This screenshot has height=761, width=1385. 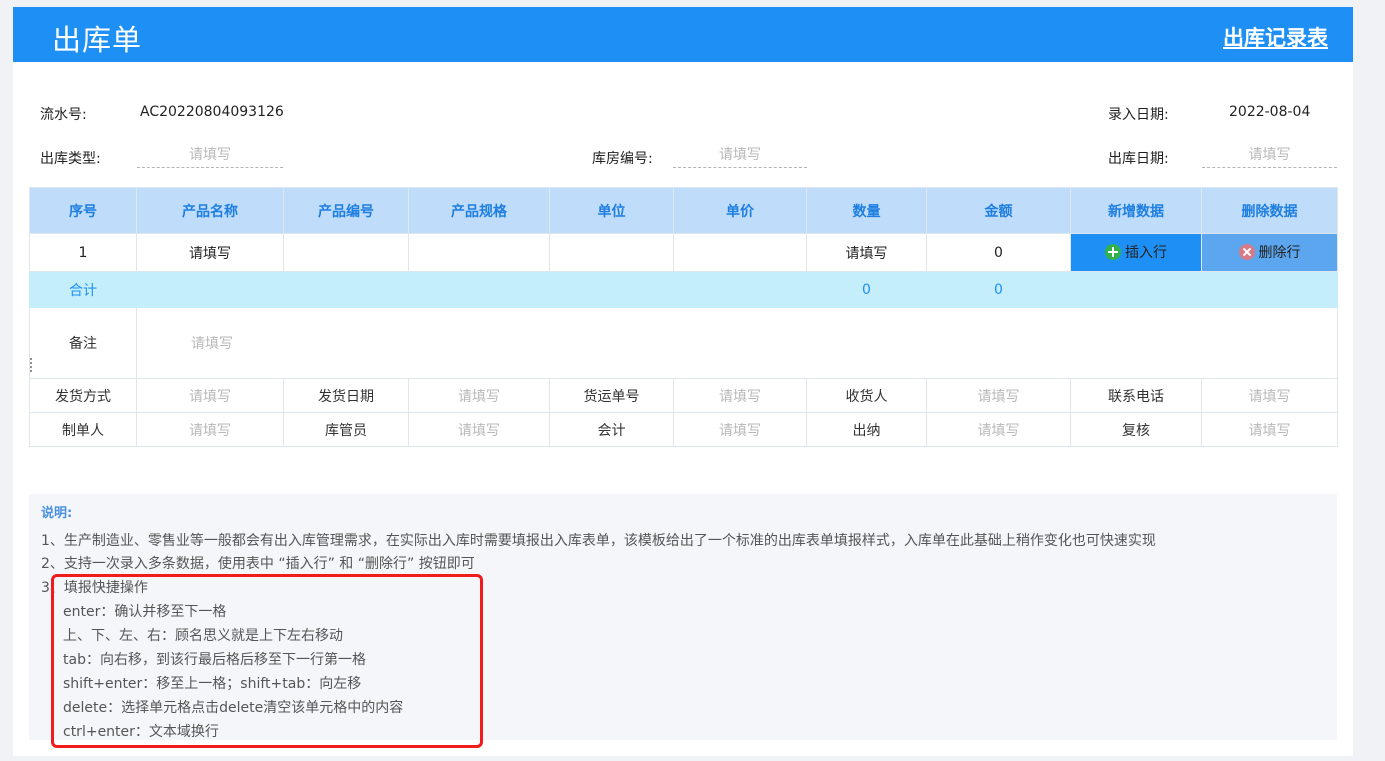 What do you see at coordinates (998, 395) in the screenshot?
I see `consignee-input: 请填写` at bounding box center [998, 395].